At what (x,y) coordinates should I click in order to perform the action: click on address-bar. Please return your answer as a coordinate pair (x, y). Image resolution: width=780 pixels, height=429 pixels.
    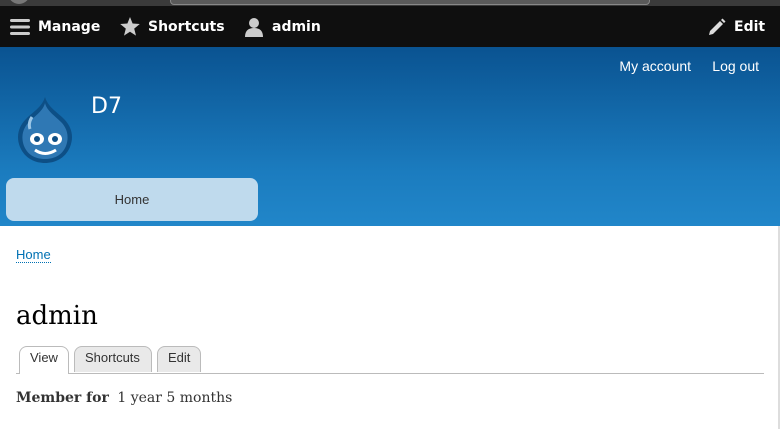
    Looking at the image, I should click on (410, 2).